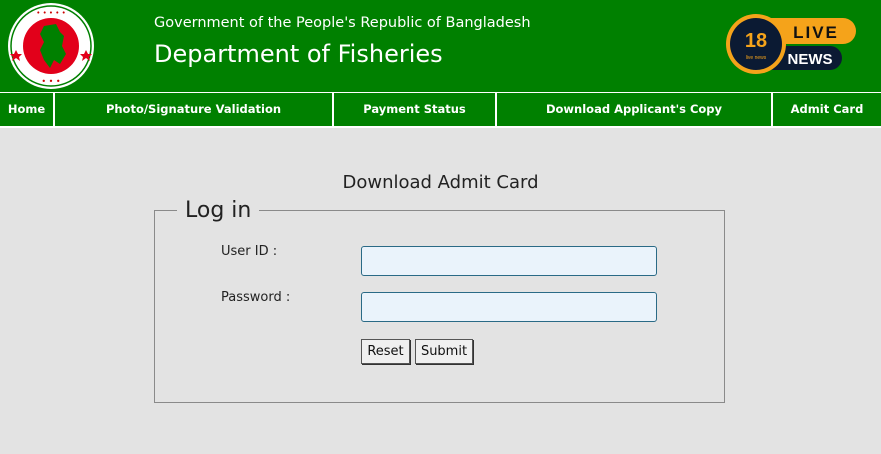 The height and width of the screenshot is (454, 881). I want to click on nav-item-photo-signature-validation: Photo/Signature Validation, so click(194, 109).